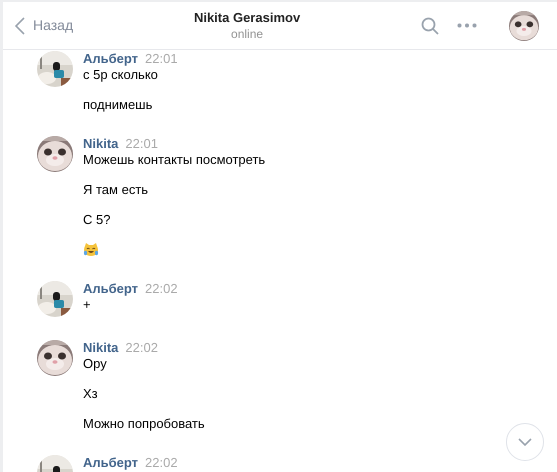 The image size is (557, 472). Describe the element at coordinates (118, 105) in the screenshot. I see `message-text: поднимешь` at that location.